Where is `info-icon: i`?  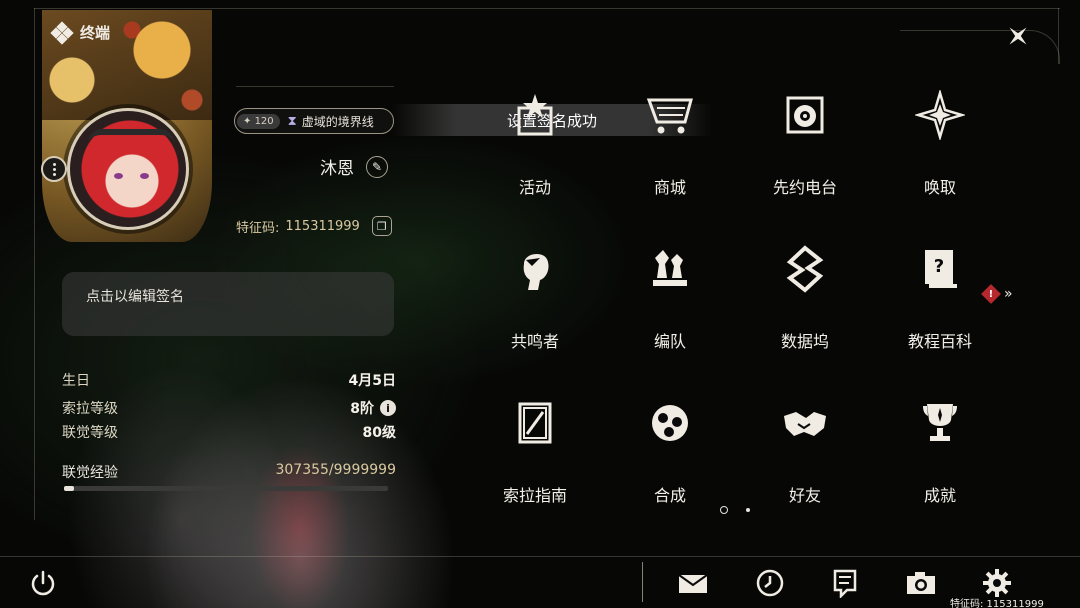 info-icon: i is located at coordinates (388, 408).